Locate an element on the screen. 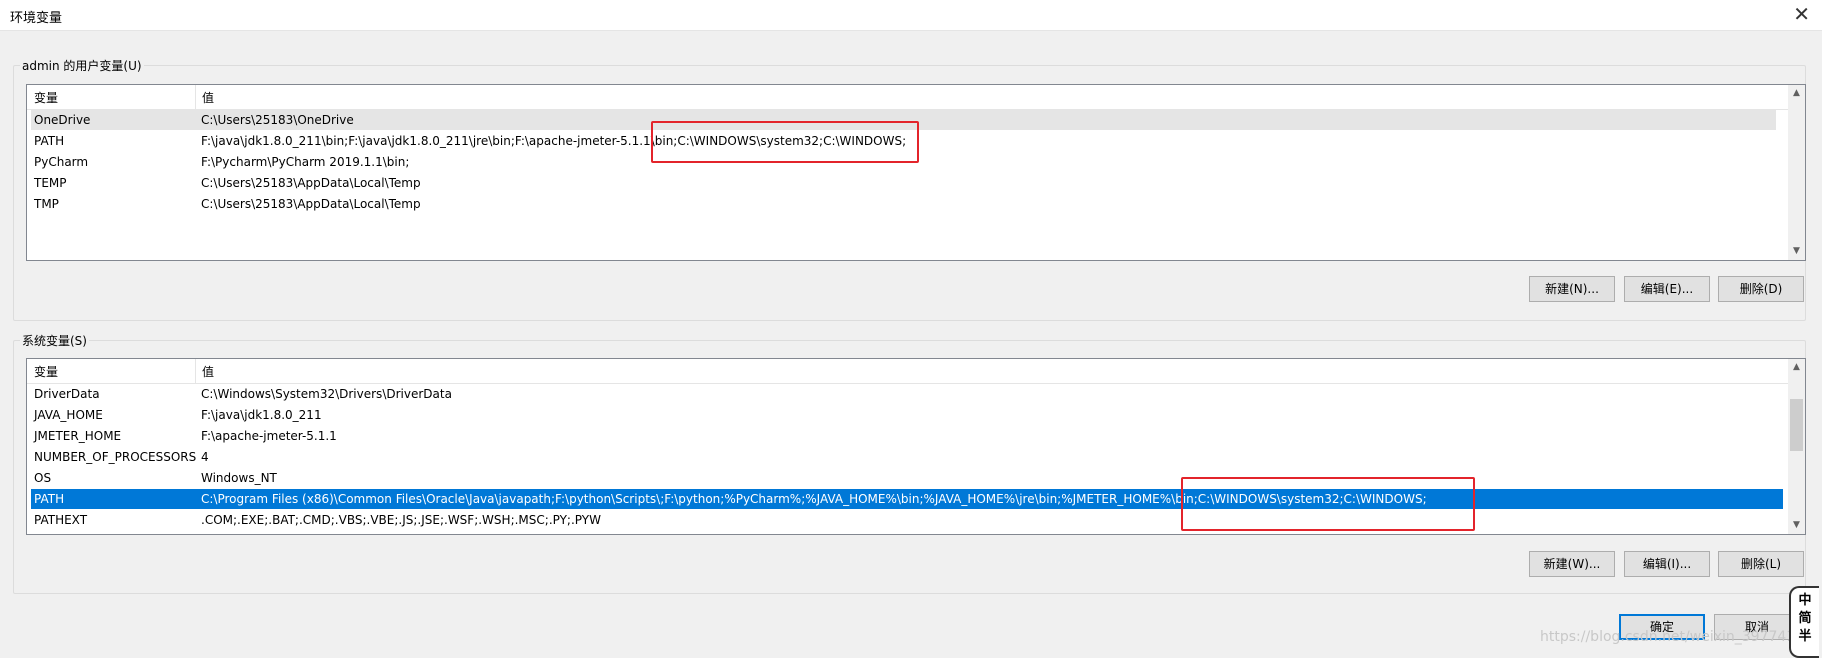  table-row: PyCharm F:\Pycharm\PyCharm 2019.1.1\bin; is located at coordinates (903, 162).